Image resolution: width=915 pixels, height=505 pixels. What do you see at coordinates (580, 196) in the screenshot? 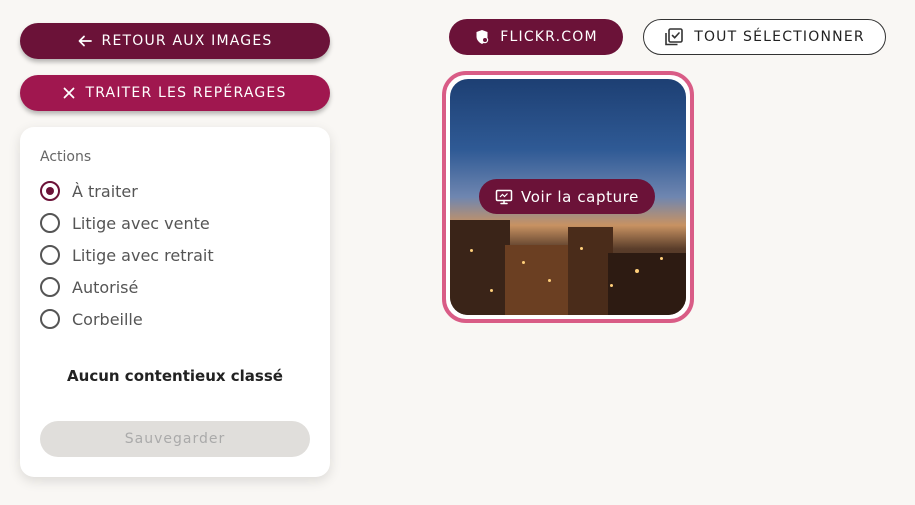
I see `view-capture-label: Voir la capture` at bounding box center [580, 196].